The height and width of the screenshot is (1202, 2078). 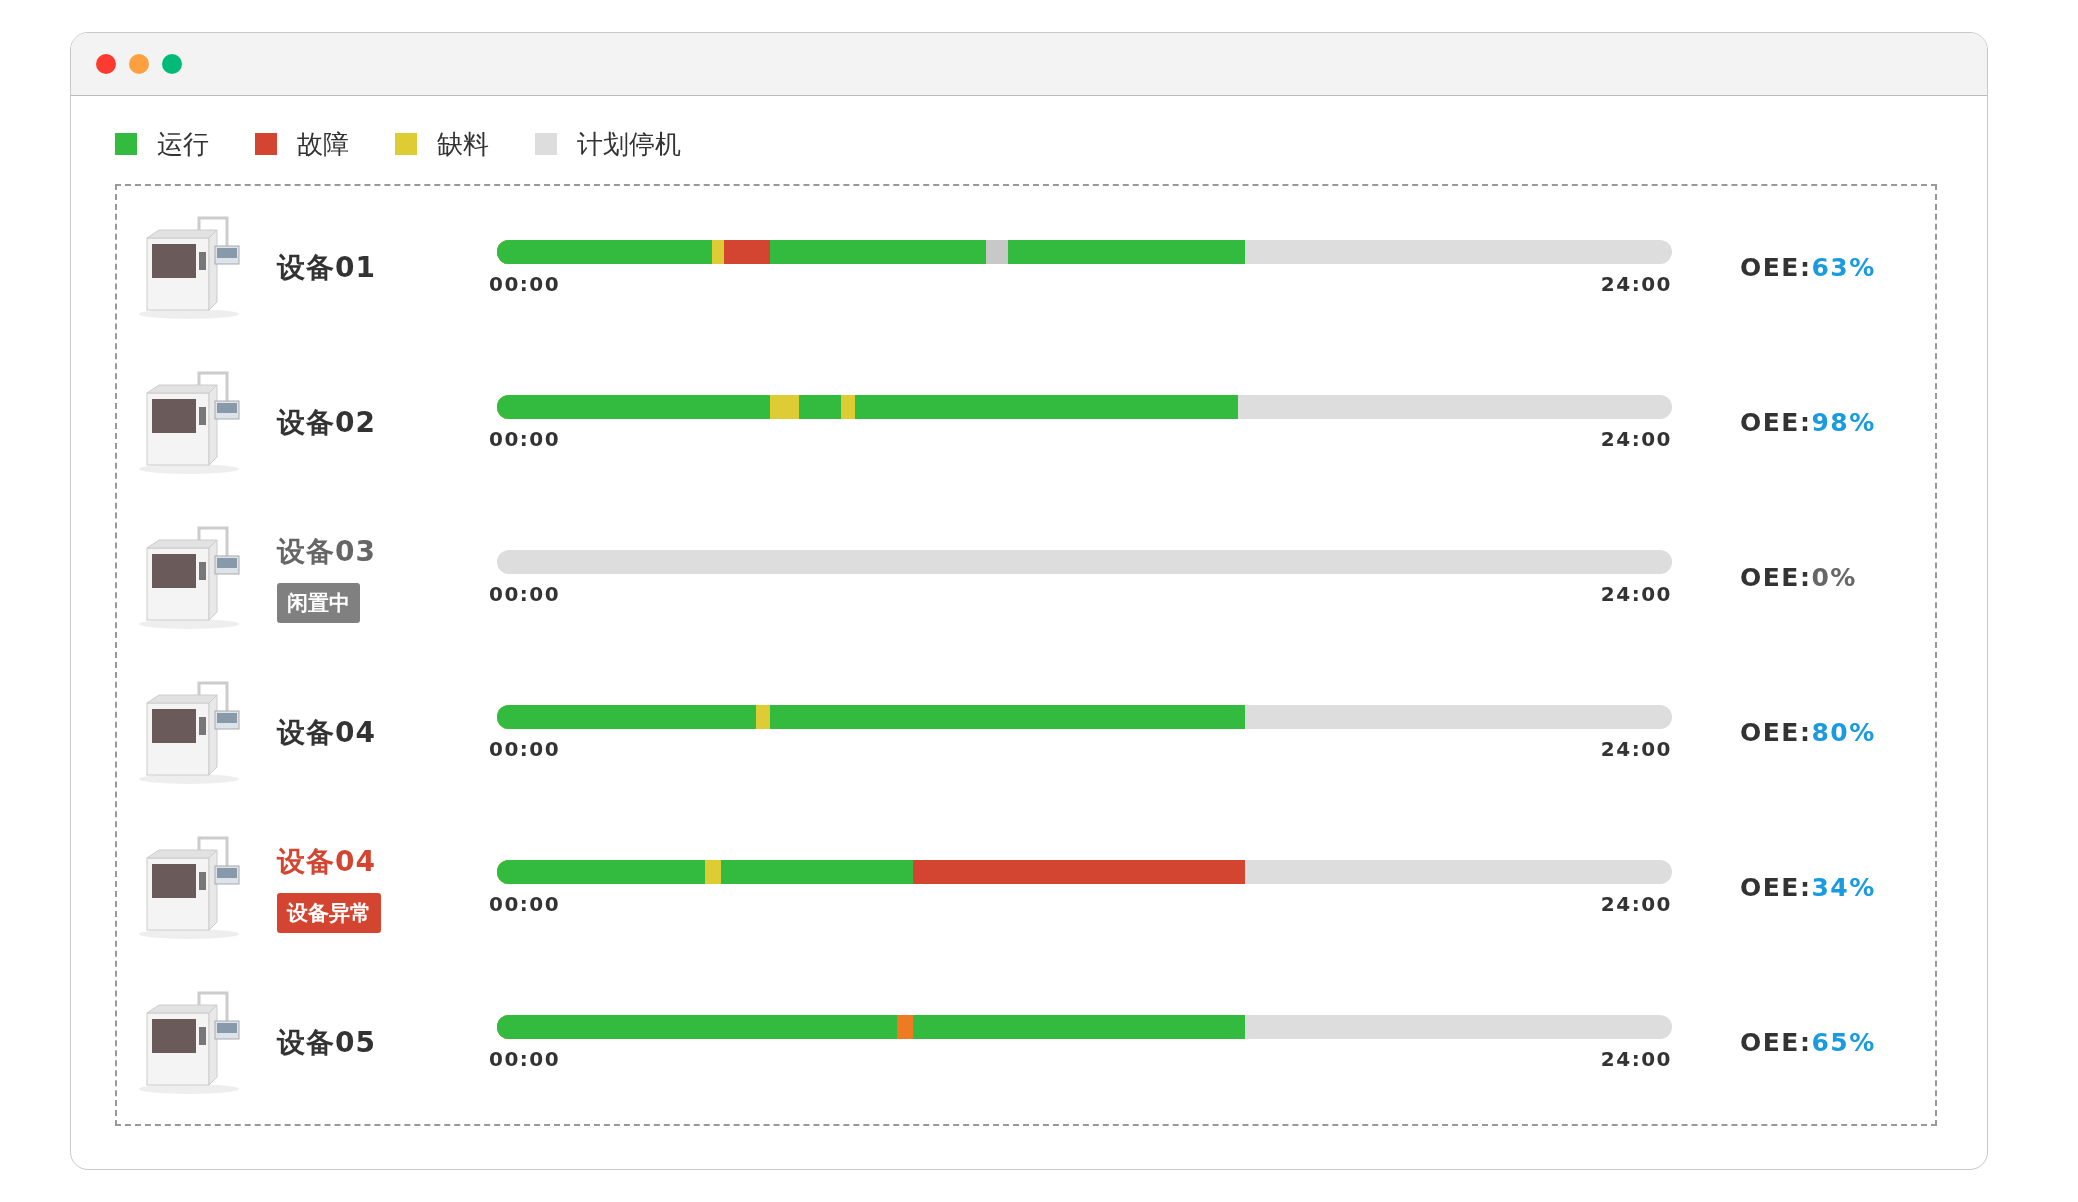 I want to click on oee-value: 34%, so click(x=1843, y=887).